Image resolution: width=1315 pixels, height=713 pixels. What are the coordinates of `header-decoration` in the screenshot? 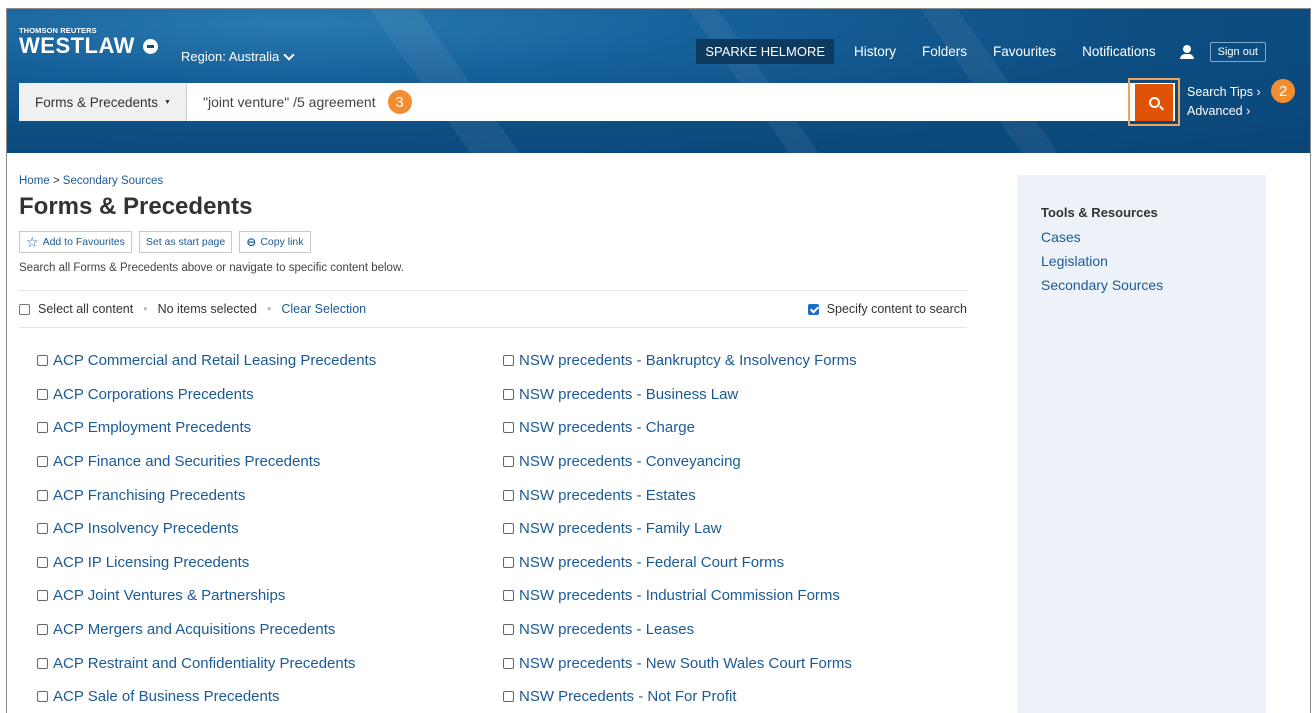 It's located at (457, 81).